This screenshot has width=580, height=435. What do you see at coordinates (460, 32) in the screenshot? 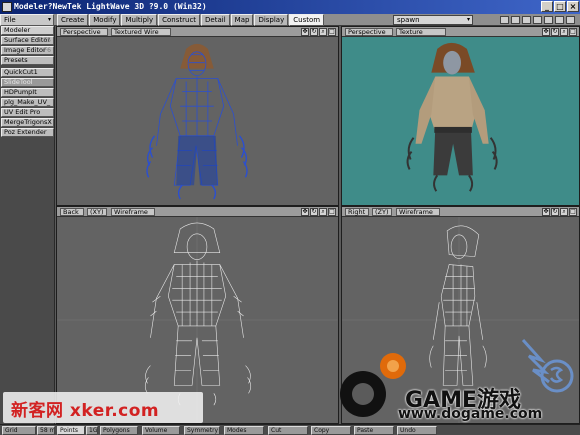
I see `viewport-header: Perspective Texture ✥ ↻ ⌕ □` at bounding box center [460, 32].